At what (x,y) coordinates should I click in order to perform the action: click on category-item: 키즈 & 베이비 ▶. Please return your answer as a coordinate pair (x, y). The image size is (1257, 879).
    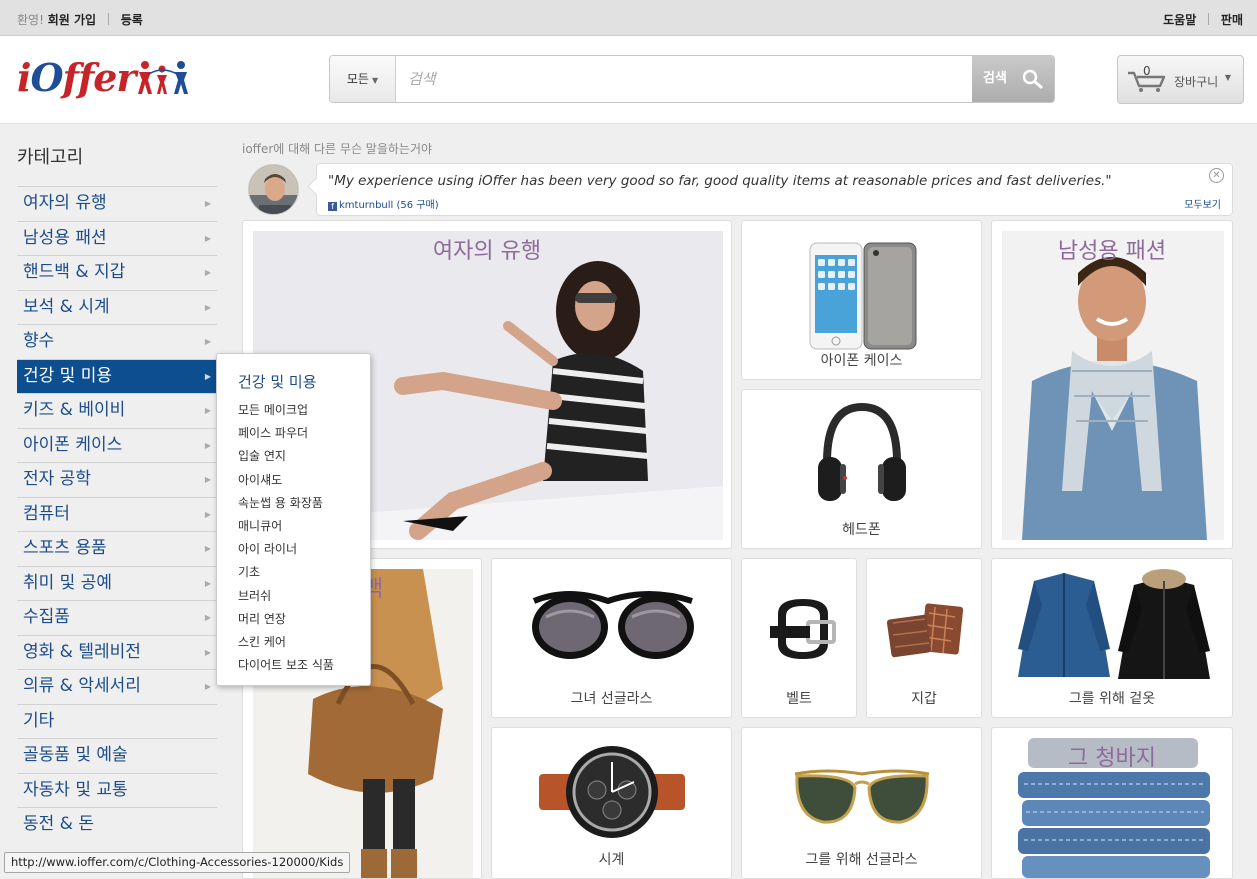
    Looking at the image, I should click on (117, 410).